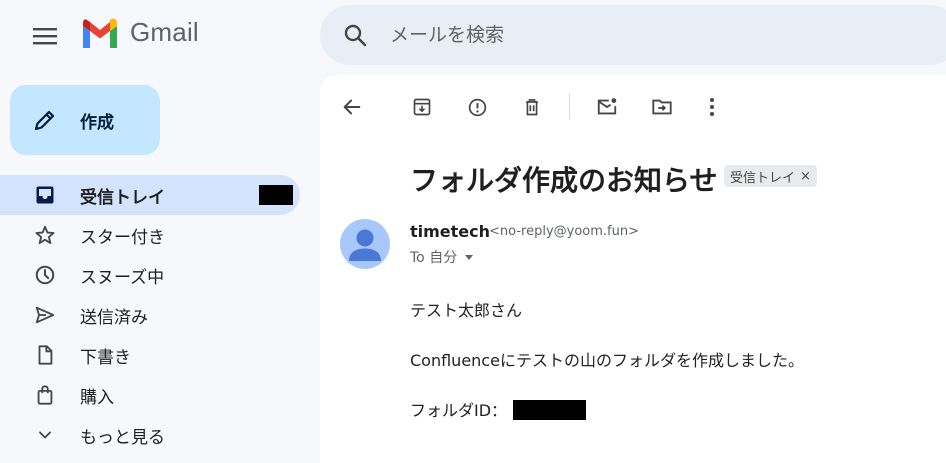 This screenshot has height=463, width=946. Describe the element at coordinates (276, 195) in the screenshot. I see `unread-count-redacted` at that location.